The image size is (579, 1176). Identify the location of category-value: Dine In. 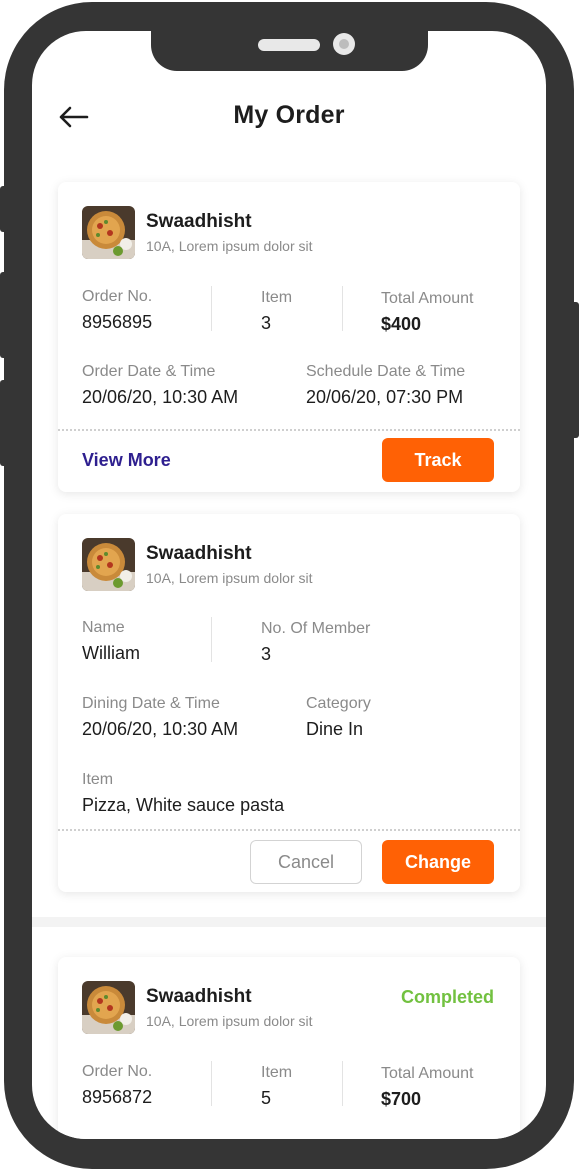
(335, 729).